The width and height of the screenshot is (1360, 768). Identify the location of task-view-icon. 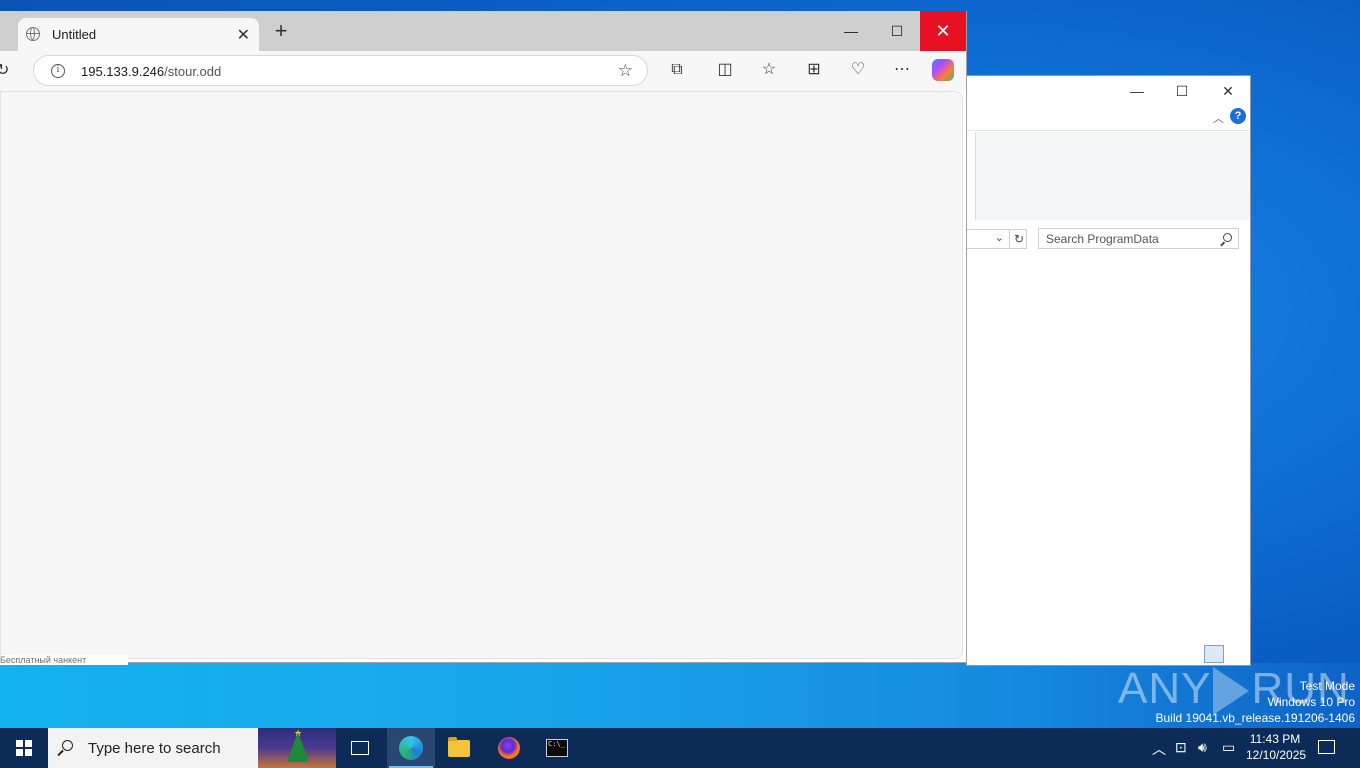
(360, 748).